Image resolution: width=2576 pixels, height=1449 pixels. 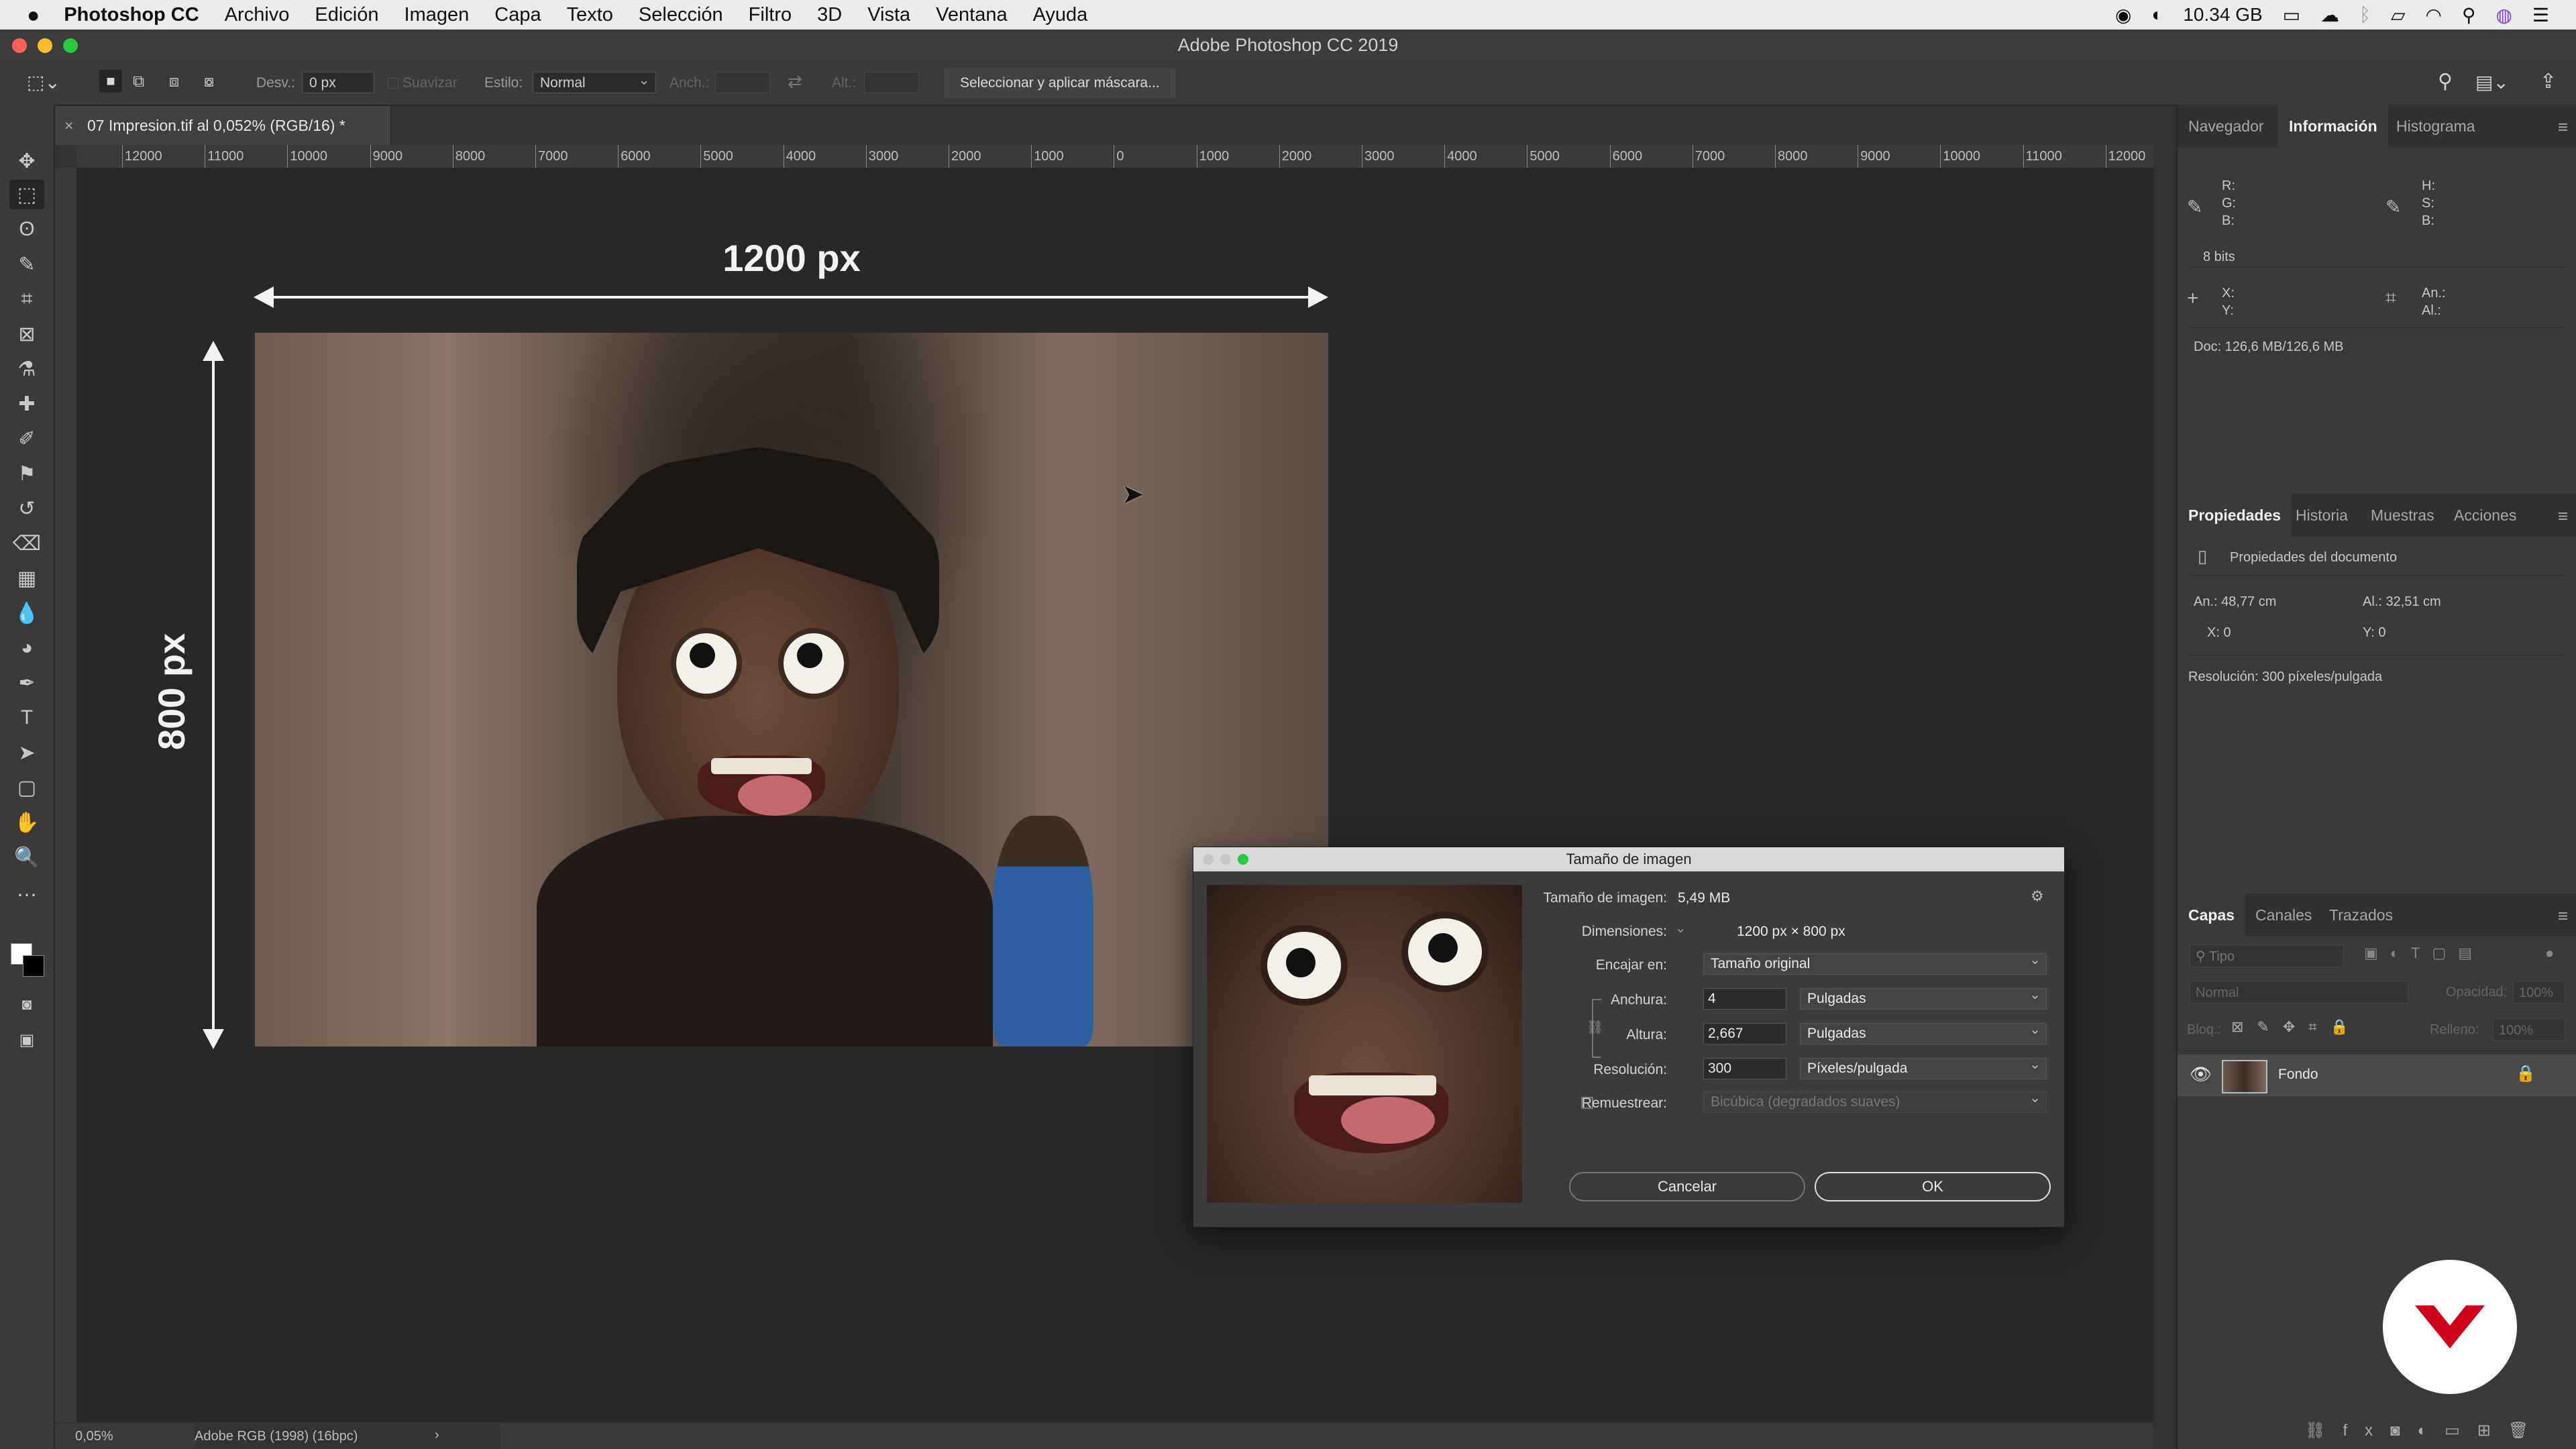 What do you see at coordinates (66, 795) in the screenshot?
I see `vertical-ruler` at bounding box center [66, 795].